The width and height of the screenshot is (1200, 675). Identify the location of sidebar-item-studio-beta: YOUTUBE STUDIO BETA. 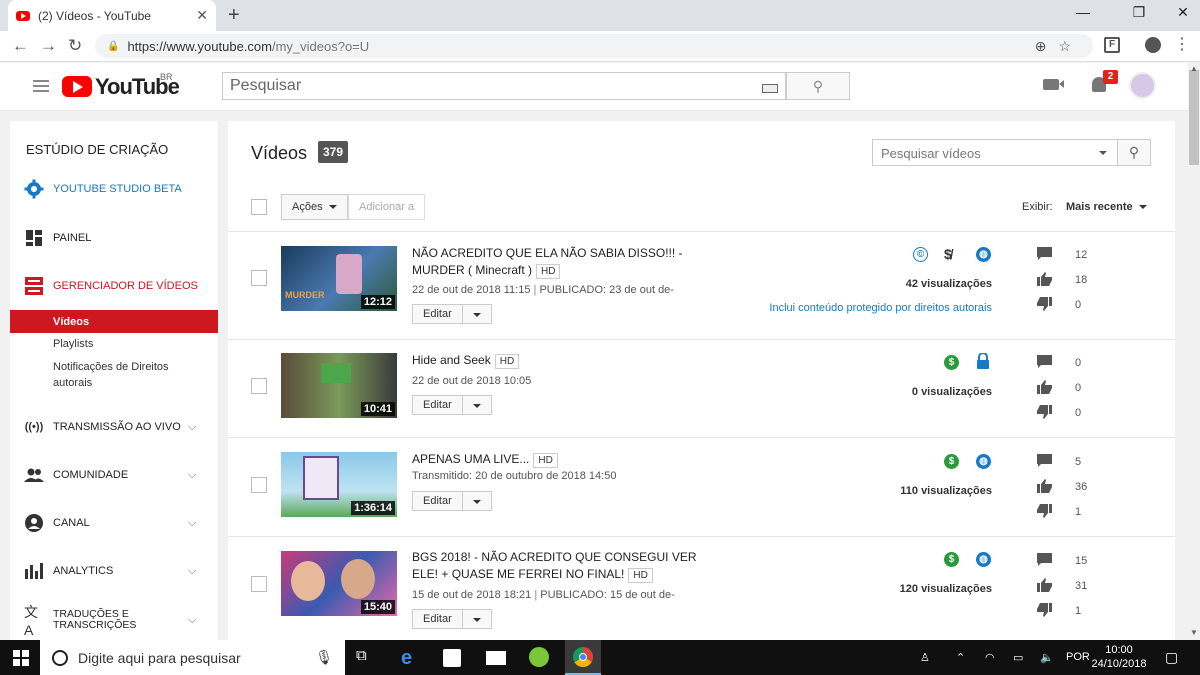
(114, 189).